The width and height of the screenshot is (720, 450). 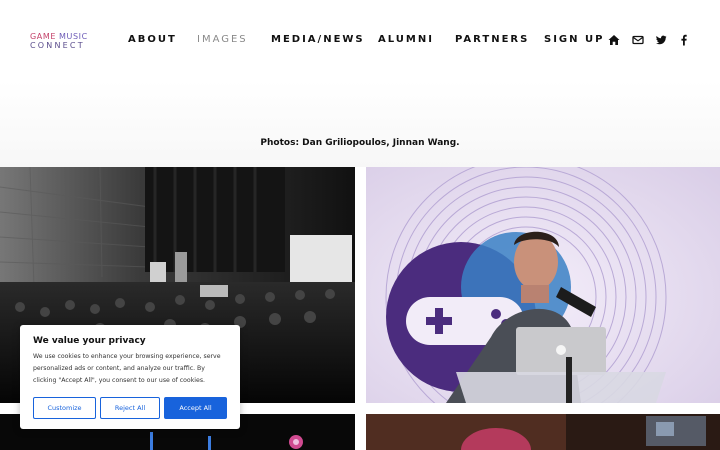 I want to click on nav-item-media-news: MEDIA/NEWS, so click(x=318, y=39).